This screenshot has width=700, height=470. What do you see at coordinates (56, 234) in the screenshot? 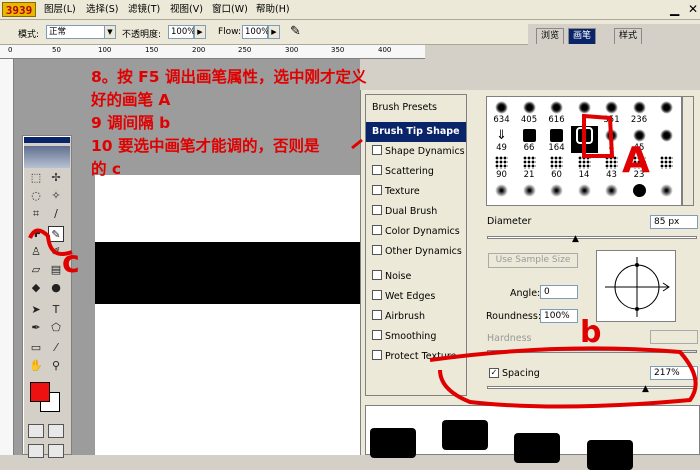
I see `brush-tool-icon: ✎` at bounding box center [56, 234].